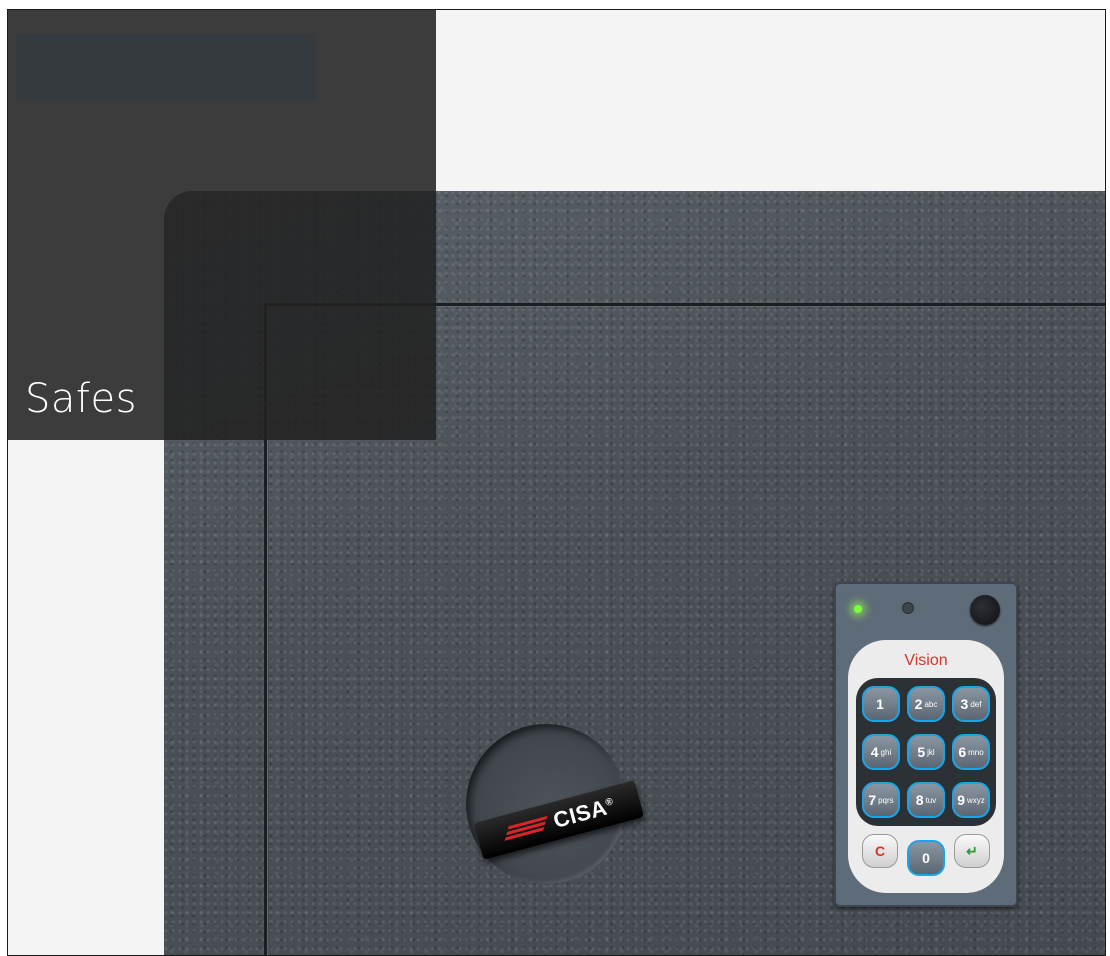 The height and width of the screenshot is (956, 1110). I want to click on key-clear: C, so click(880, 851).